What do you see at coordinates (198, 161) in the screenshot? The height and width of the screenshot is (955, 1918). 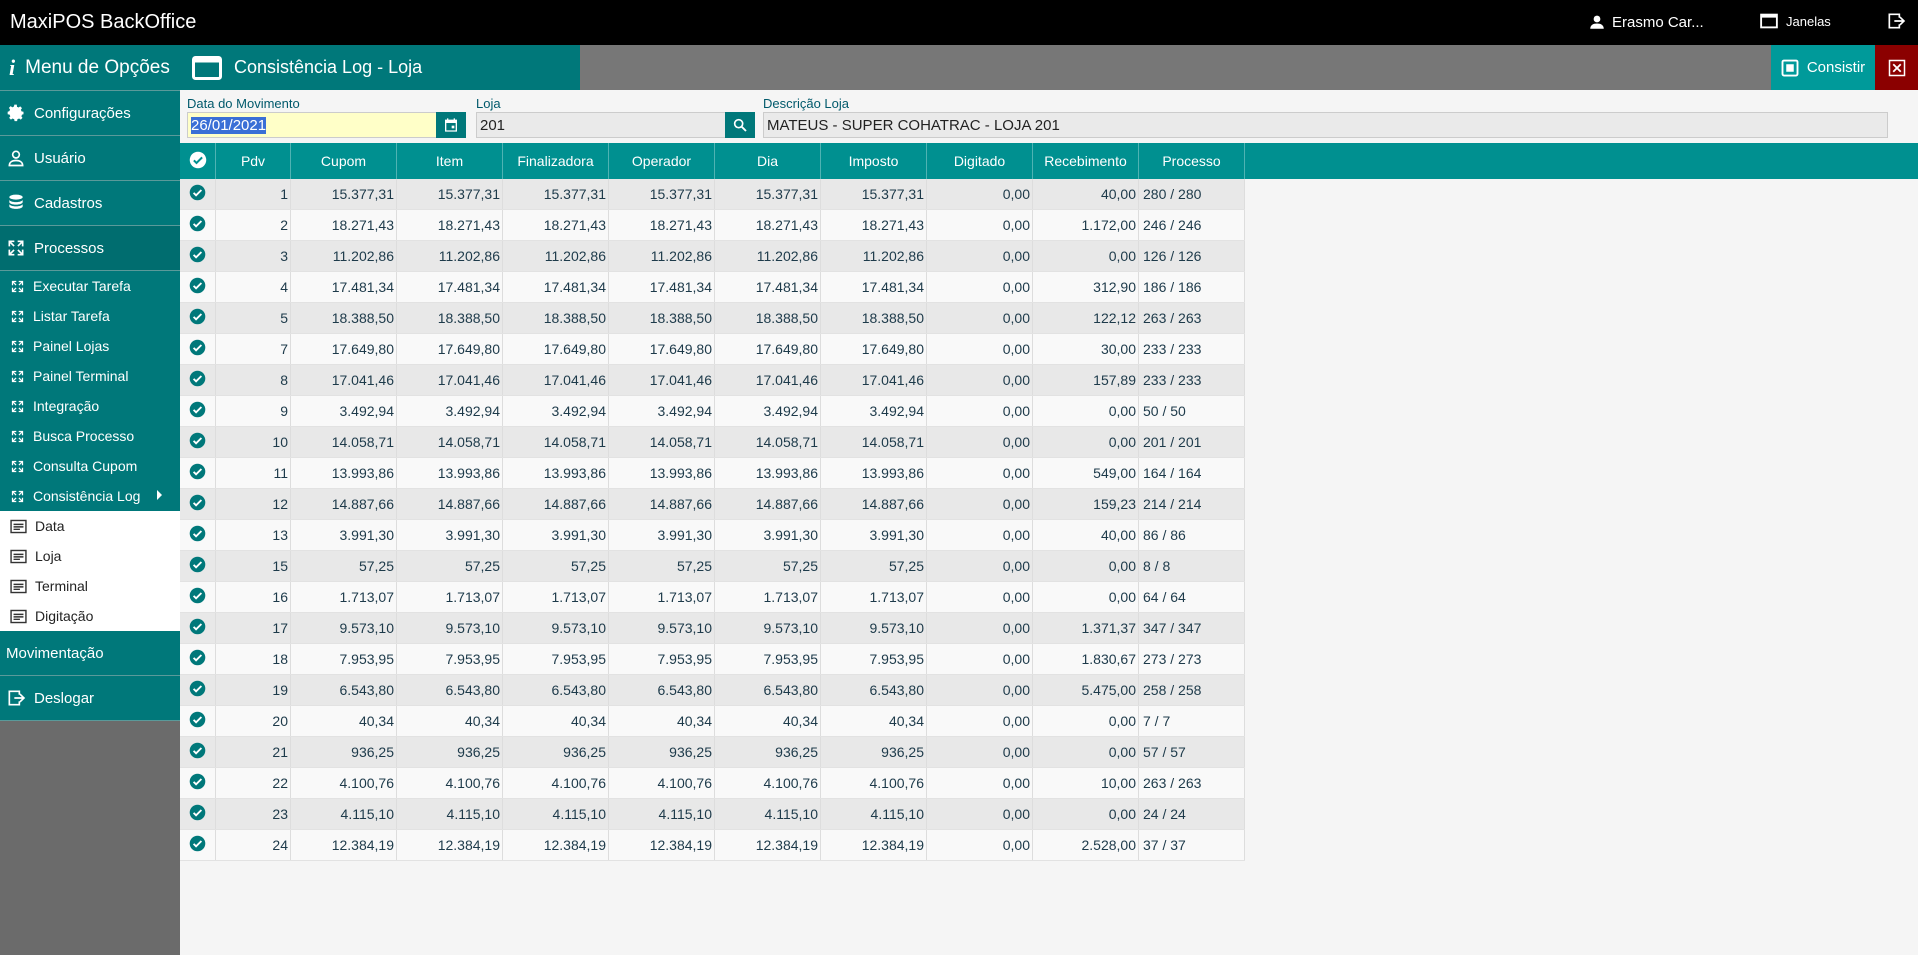 I see `select-all-header` at bounding box center [198, 161].